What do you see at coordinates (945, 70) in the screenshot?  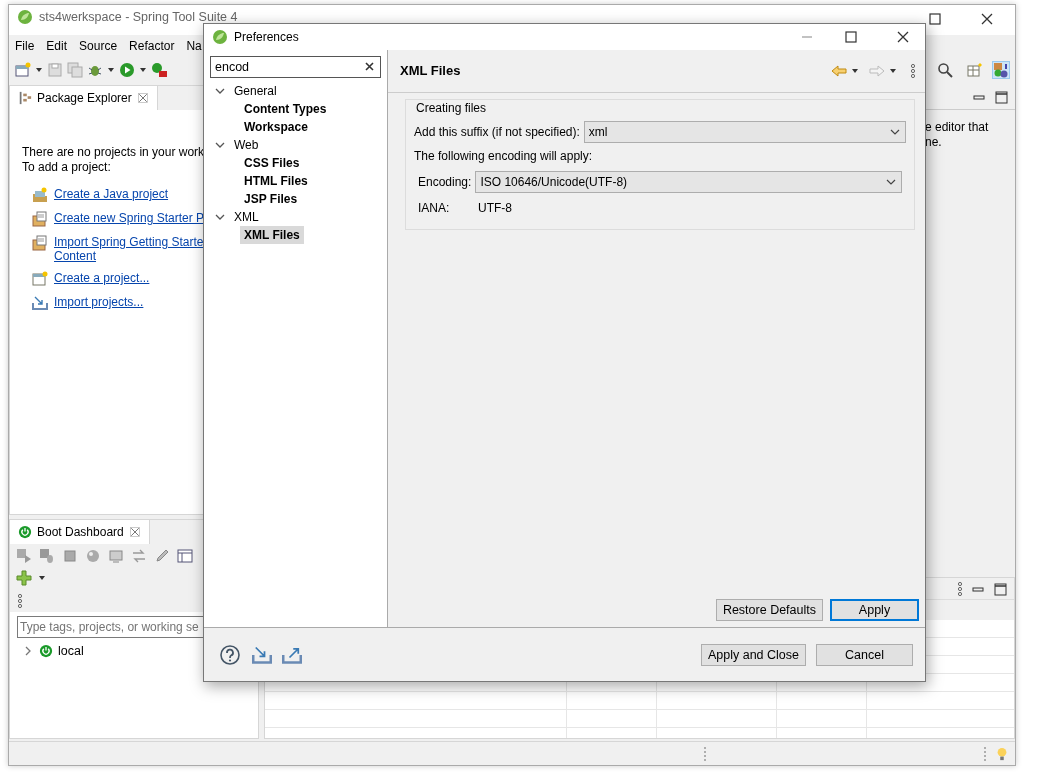 I see `search-icon` at bounding box center [945, 70].